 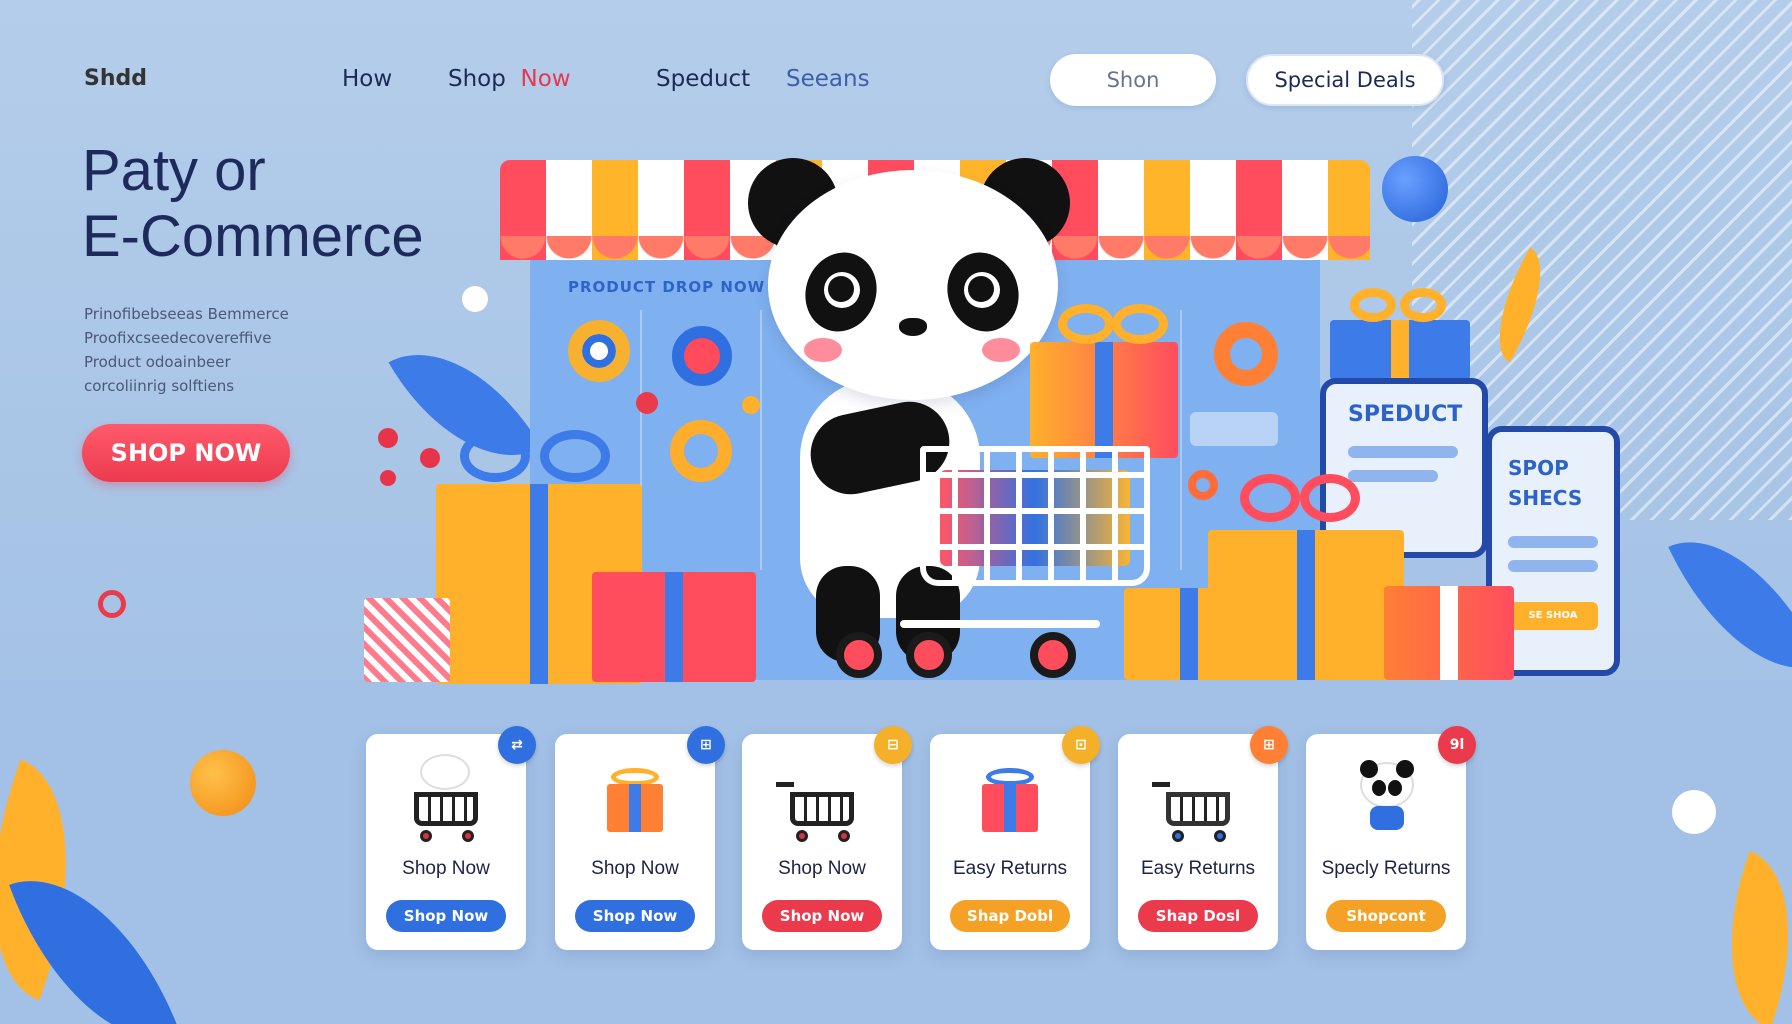 What do you see at coordinates (159, 386) in the screenshot?
I see `hero-desc-line: corcoliinrig solftiens` at bounding box center [159, 386].